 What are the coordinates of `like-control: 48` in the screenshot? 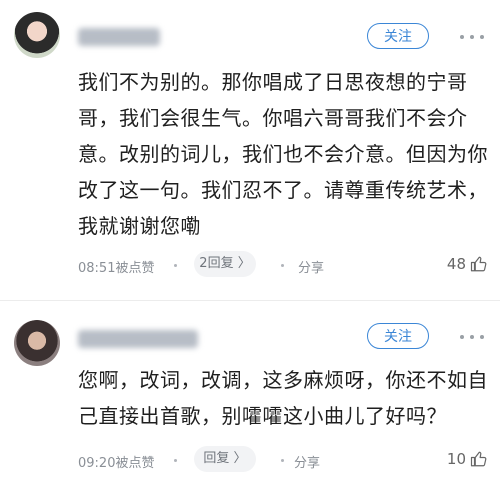 It's located at (467, 264).